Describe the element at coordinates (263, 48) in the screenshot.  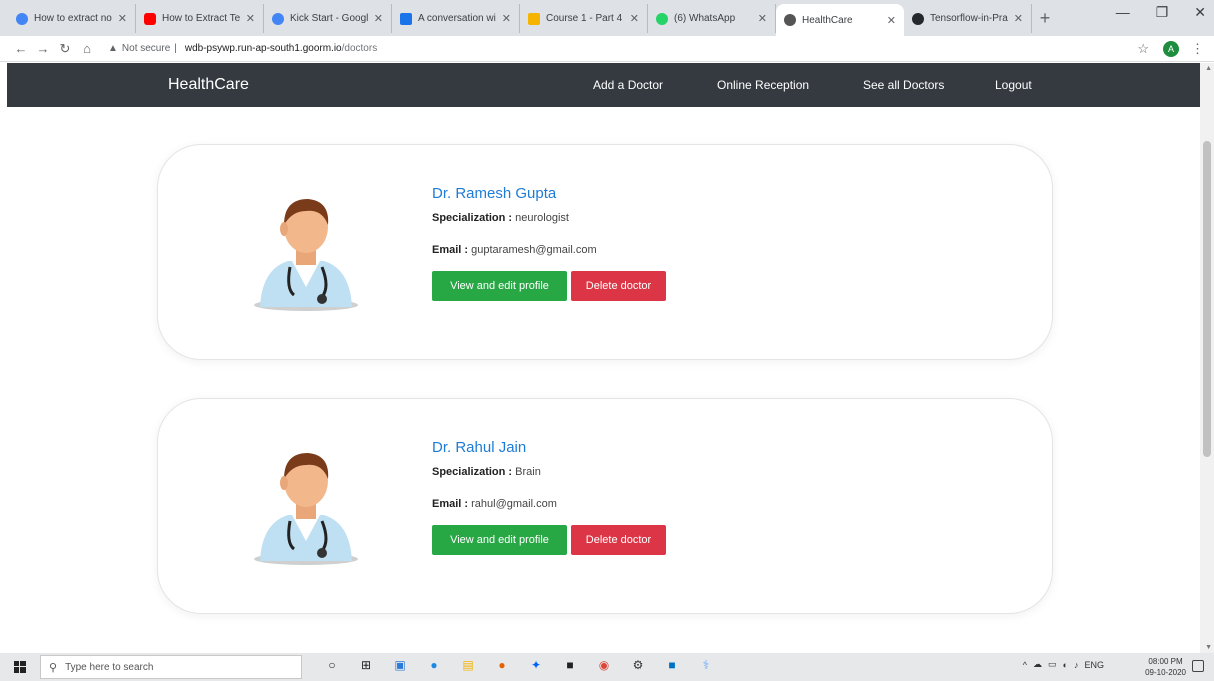
I see `url-host: wdb-psywp.run-ap-south1.goorm.io` at that location.